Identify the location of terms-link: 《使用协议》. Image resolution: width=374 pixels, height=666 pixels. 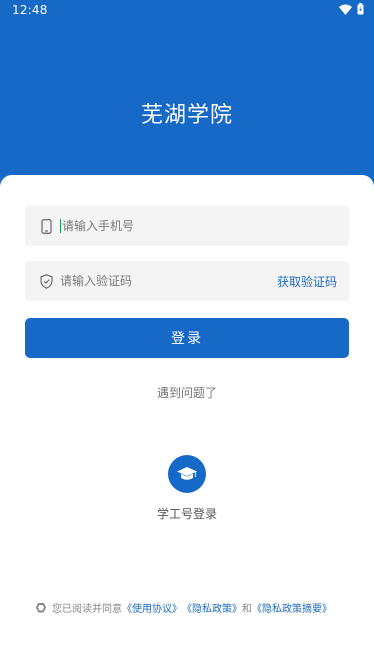
(152, 607).